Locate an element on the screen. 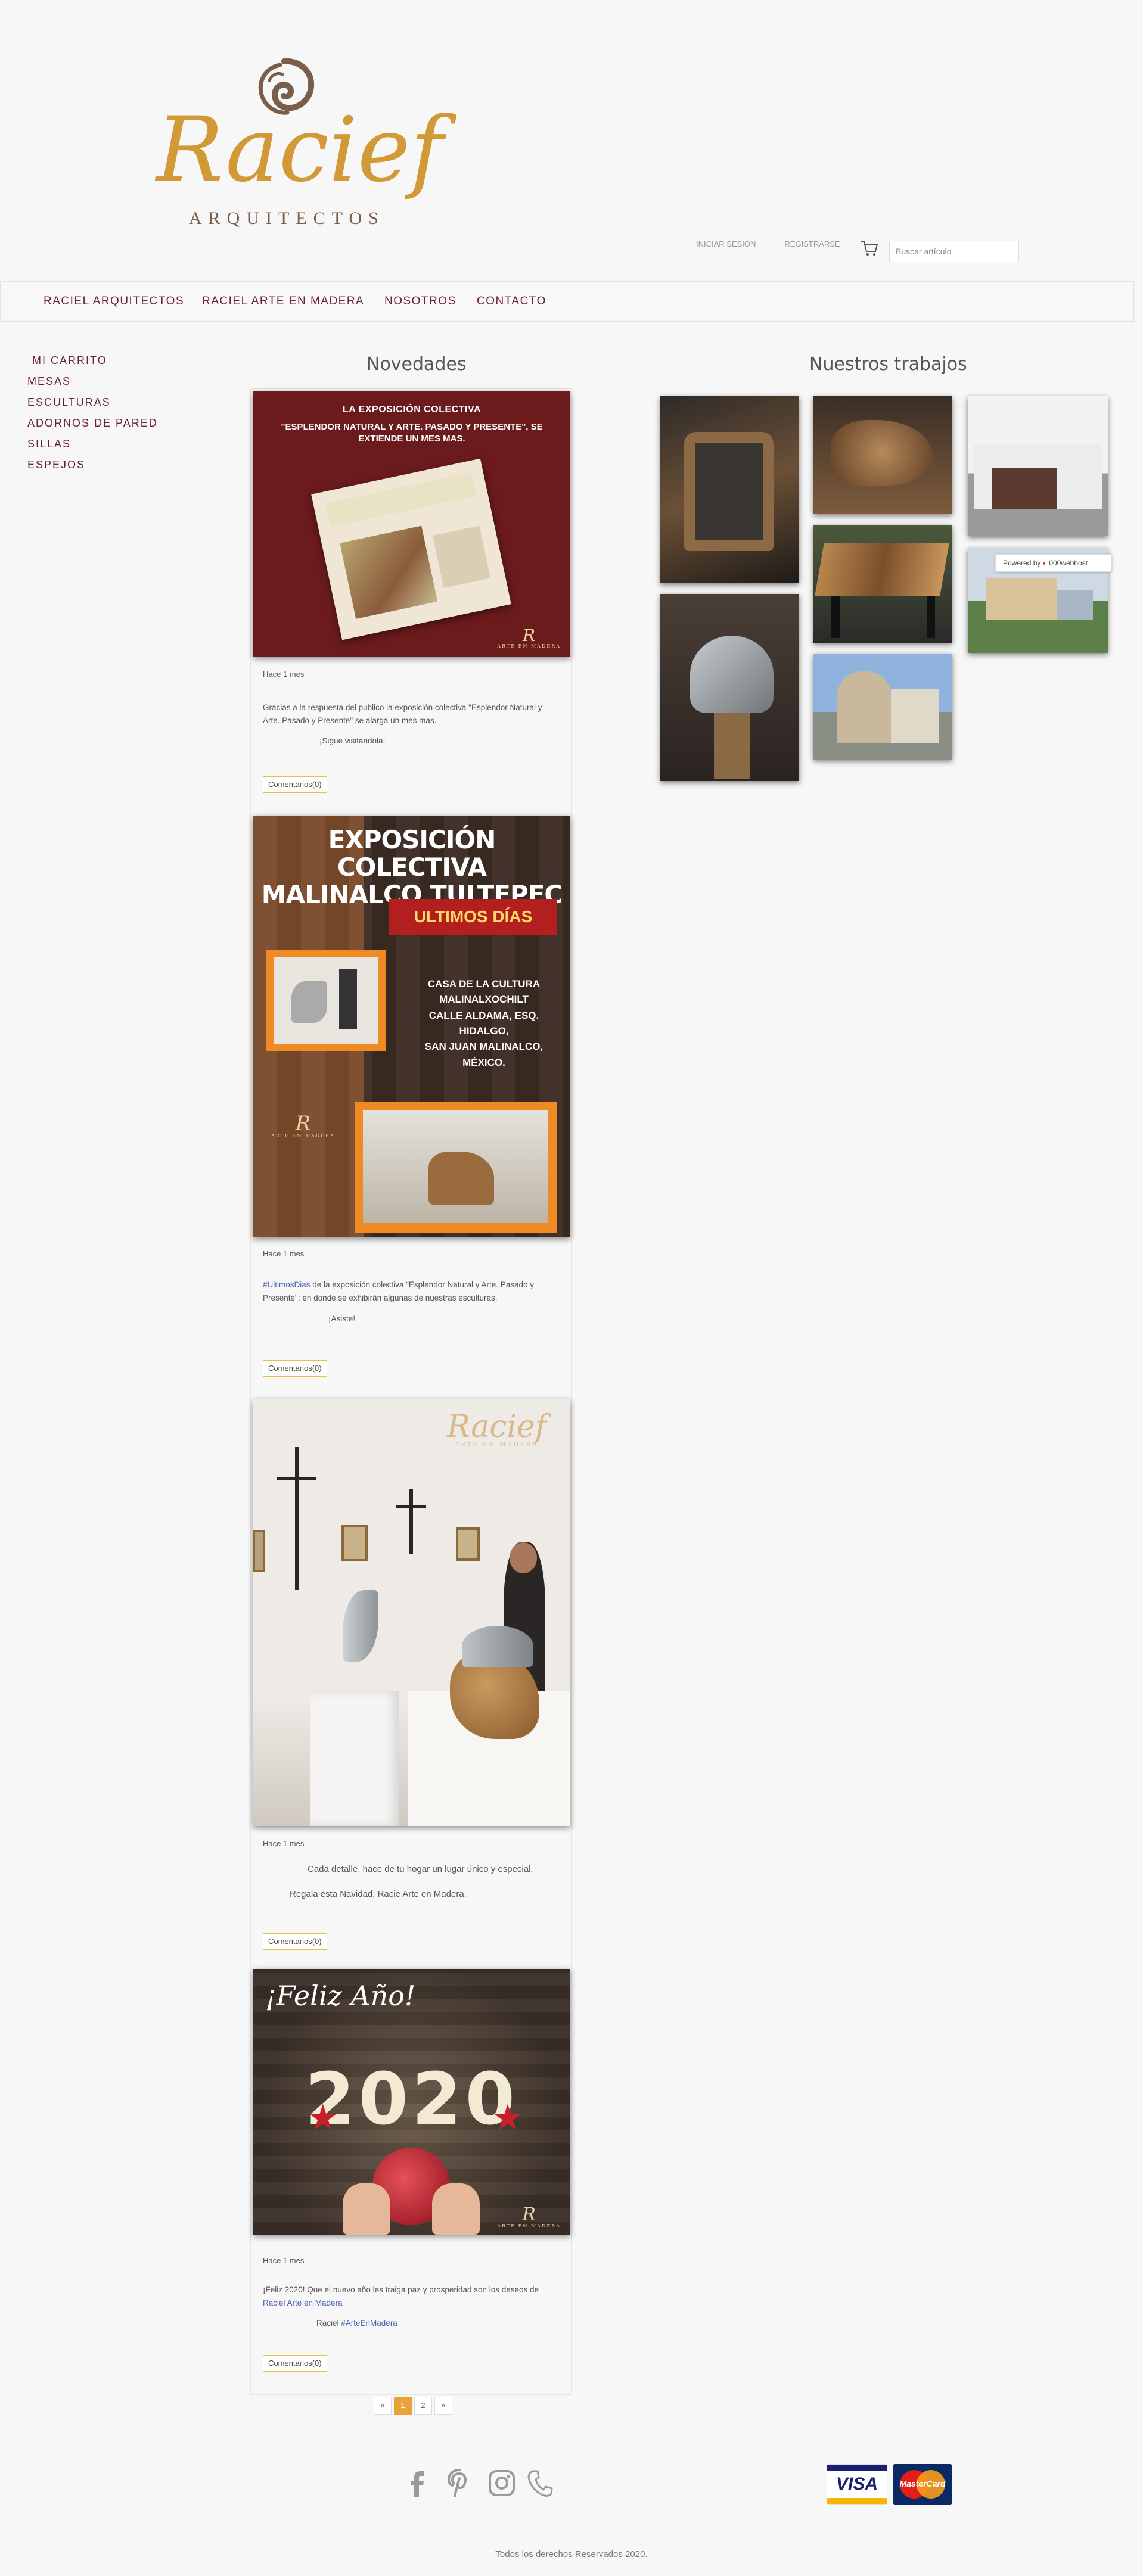  gallery-image-table is located at coordinates (882, 584).